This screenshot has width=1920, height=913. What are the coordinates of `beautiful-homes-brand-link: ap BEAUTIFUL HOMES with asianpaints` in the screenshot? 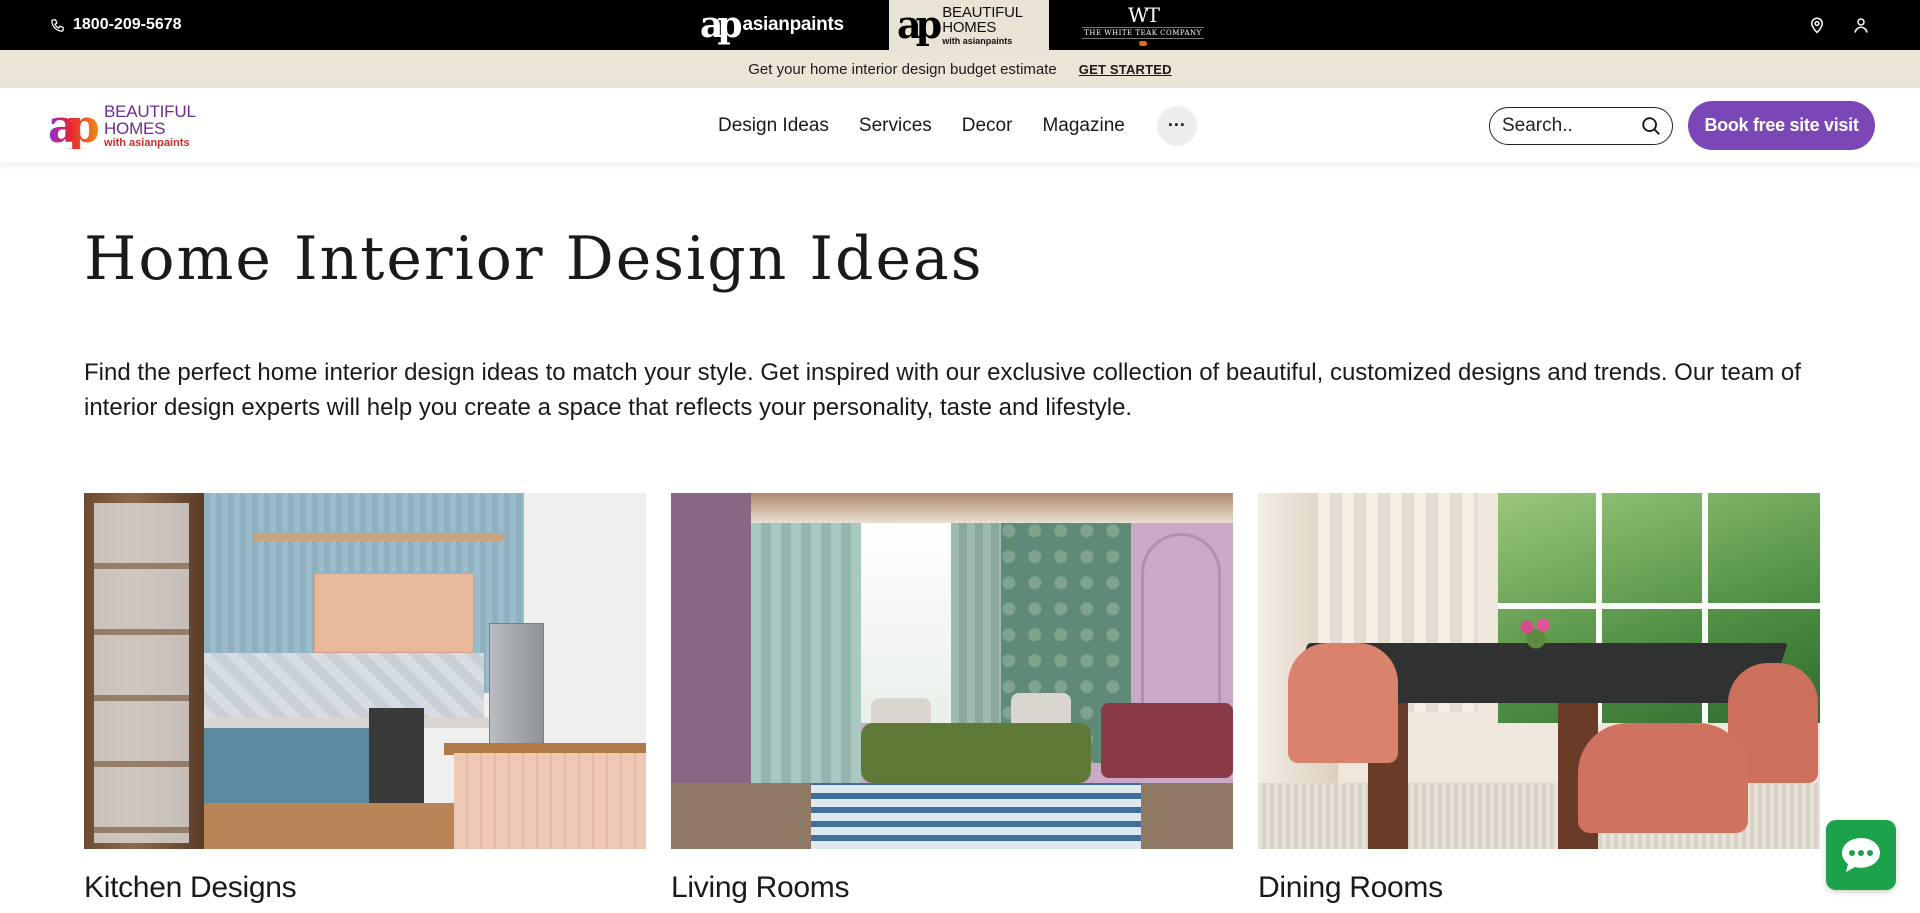 It's located at (969, 25).